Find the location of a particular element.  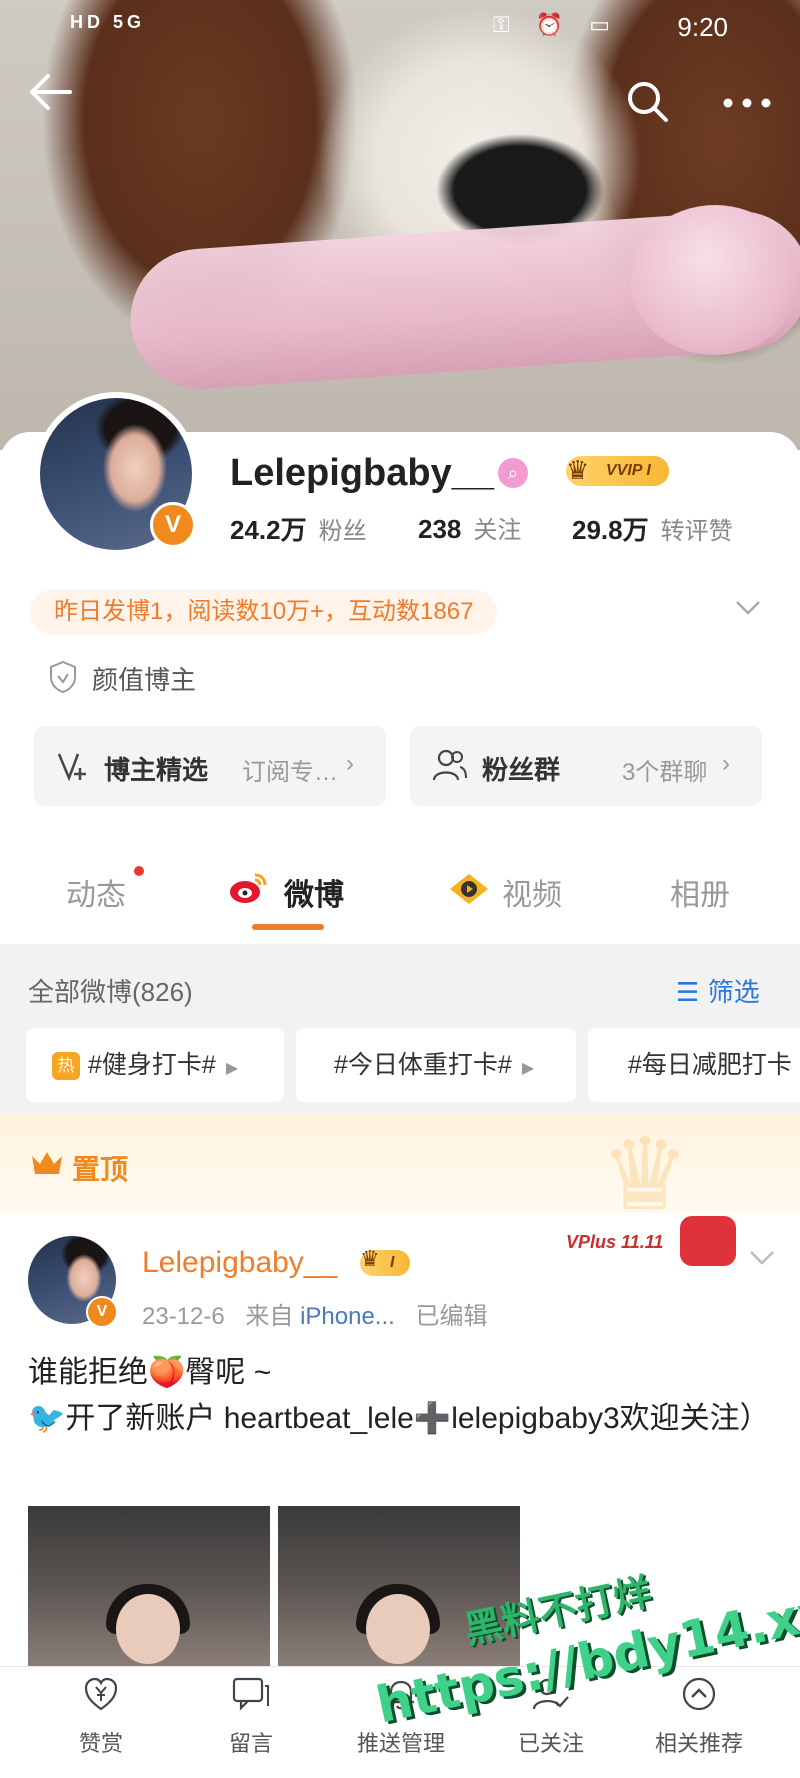

recommend-icon is located at coordinates (699, 1700).